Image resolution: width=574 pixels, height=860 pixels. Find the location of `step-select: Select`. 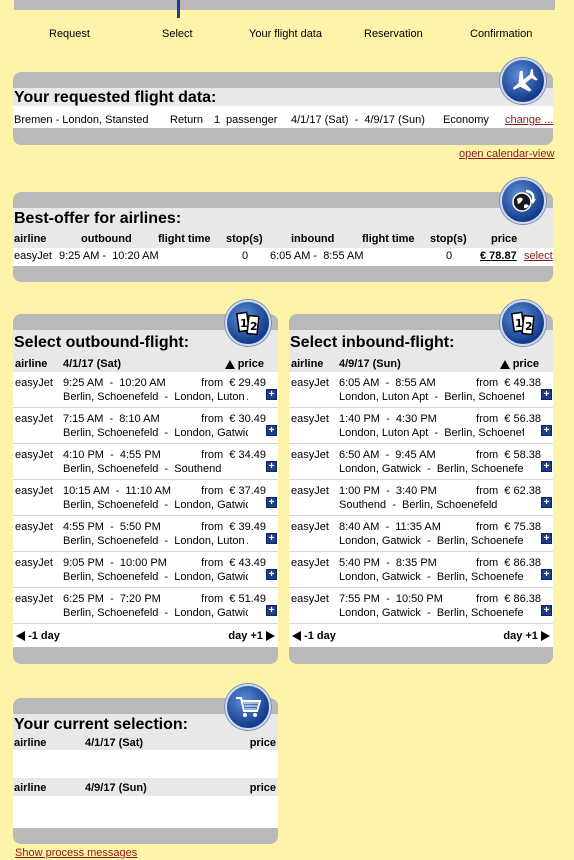

step-select: Select is located at coordinates (177, 34).